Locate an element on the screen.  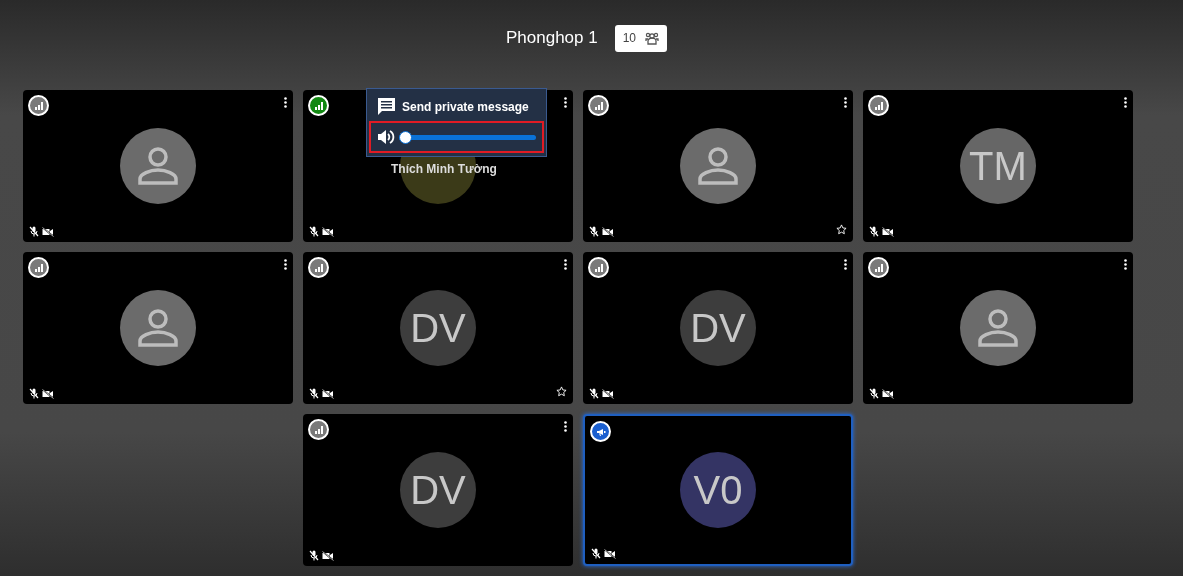
participant-tile: V0 is located at coordinates (718, 490).